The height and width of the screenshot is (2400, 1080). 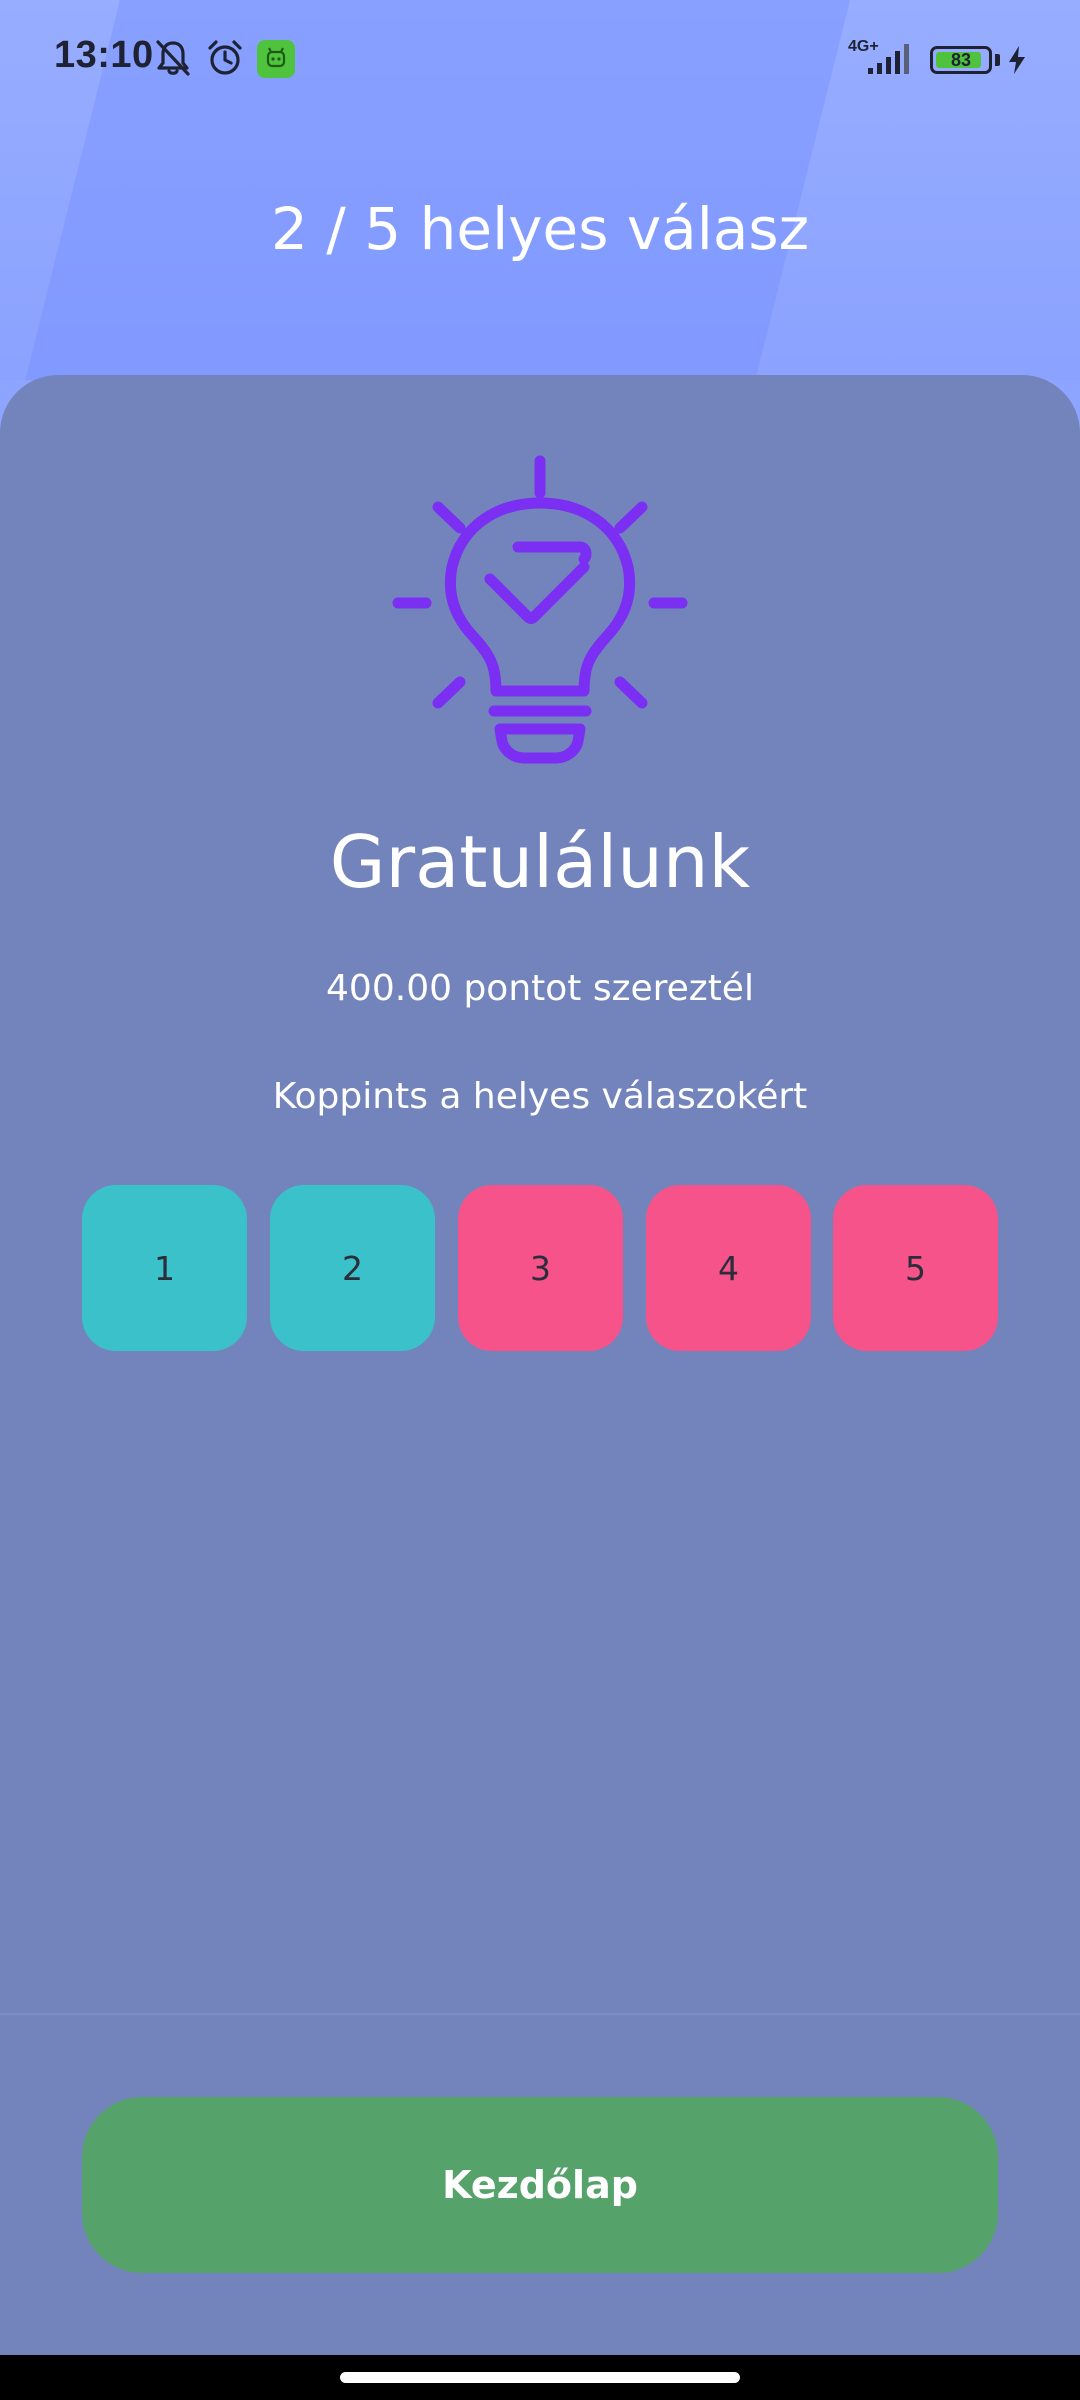 What do you see at coordinates (540, 60) in the screenshot?
I see `status-bar: 13:10 4G+ 83` at bounding box center [540, 60].